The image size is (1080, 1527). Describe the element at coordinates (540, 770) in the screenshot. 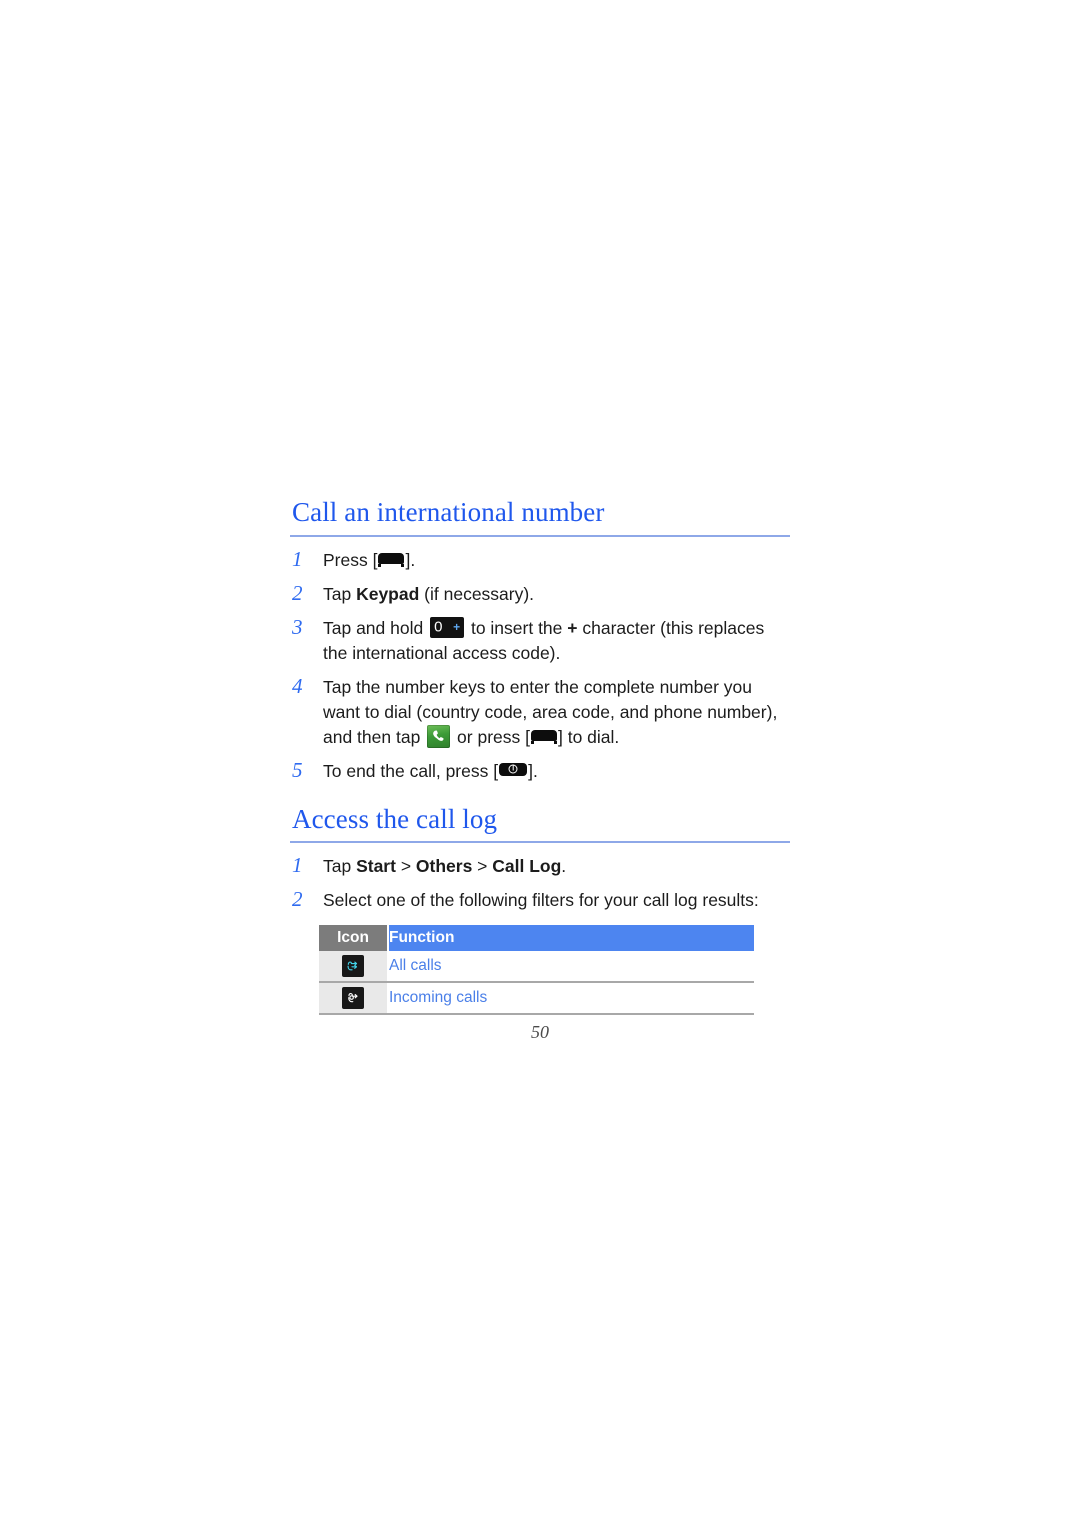

I see `step-item: 5 To end the call, press [].` at that location.